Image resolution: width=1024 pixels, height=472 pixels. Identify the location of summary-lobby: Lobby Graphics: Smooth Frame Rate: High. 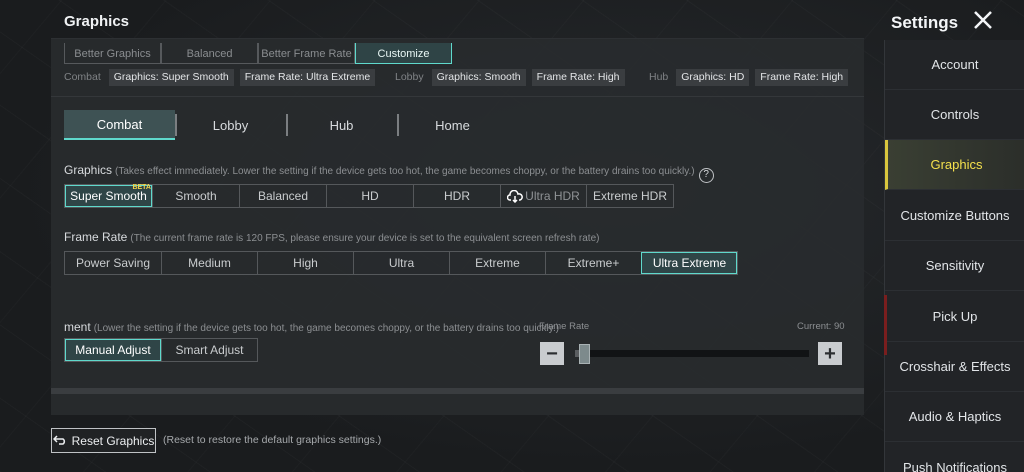
(510, 77).